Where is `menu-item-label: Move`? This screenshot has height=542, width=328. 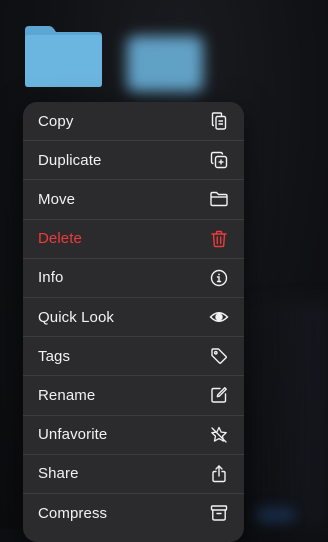 menu-item-label: Move is located at coordinates (57, 199).